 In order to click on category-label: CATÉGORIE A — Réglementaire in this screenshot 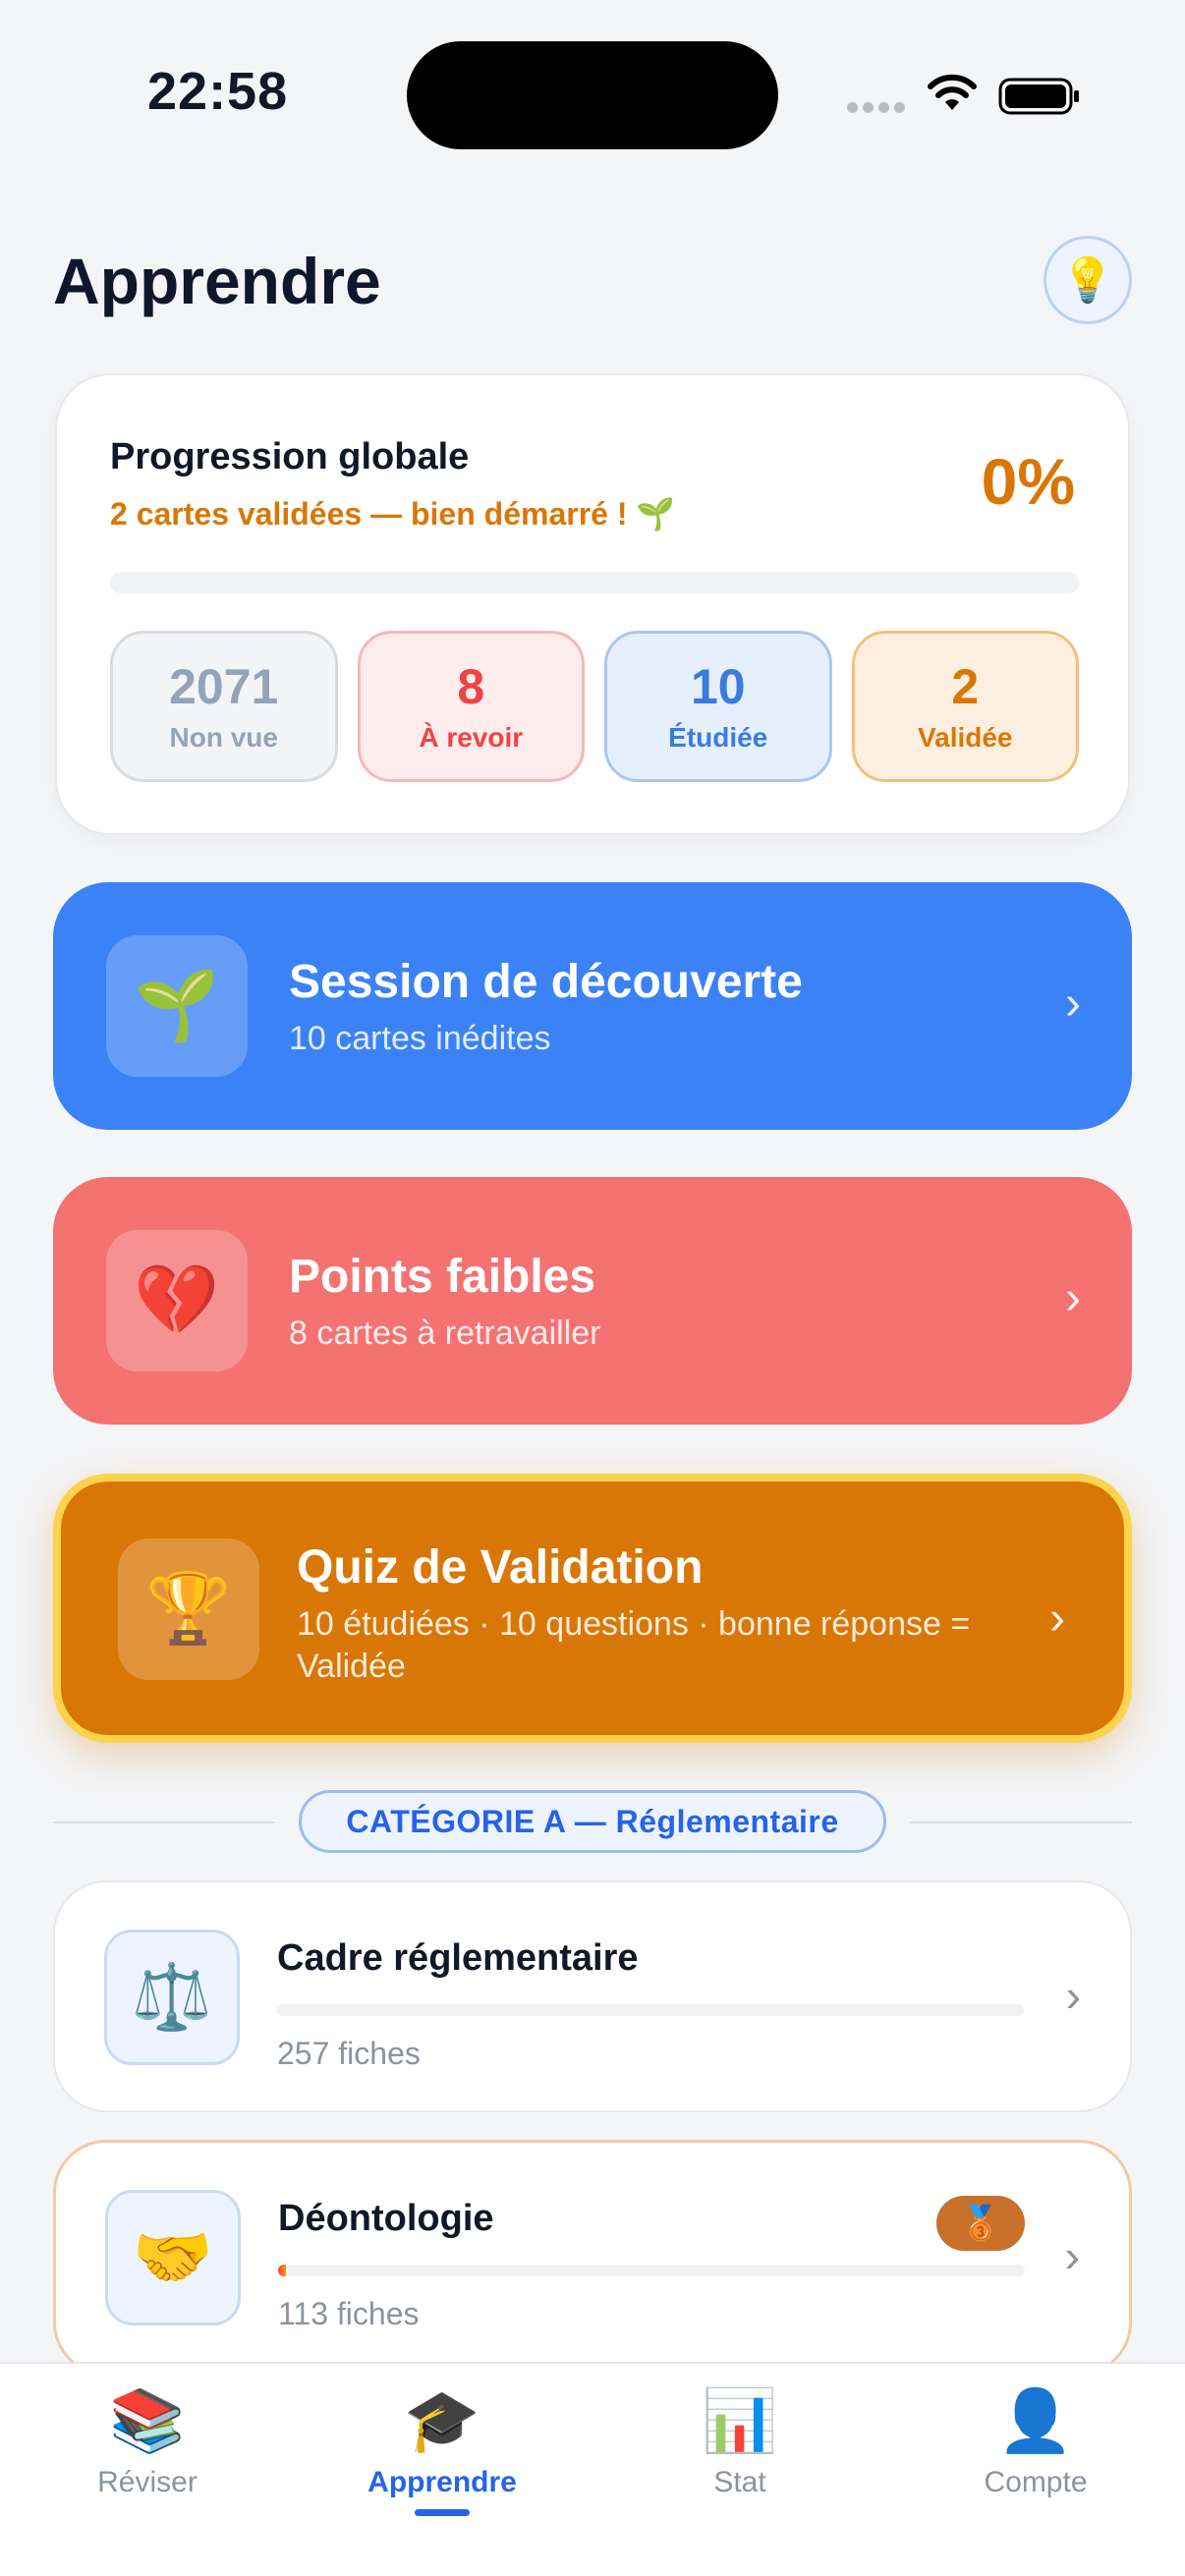, I will do `click(592, 1821)`.